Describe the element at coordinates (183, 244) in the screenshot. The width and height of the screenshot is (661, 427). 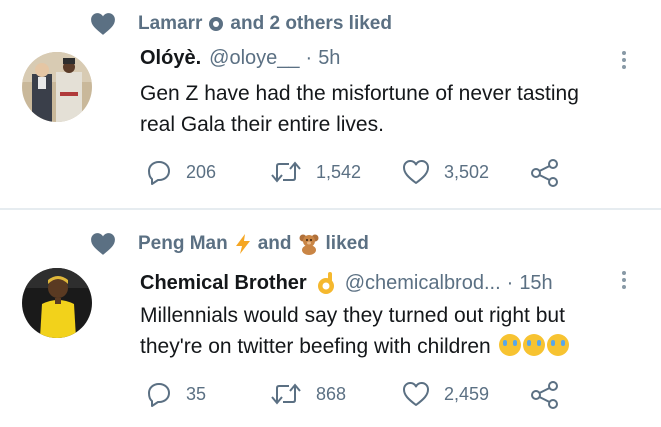
I see `social-liker-name: Peng Man` at that location.